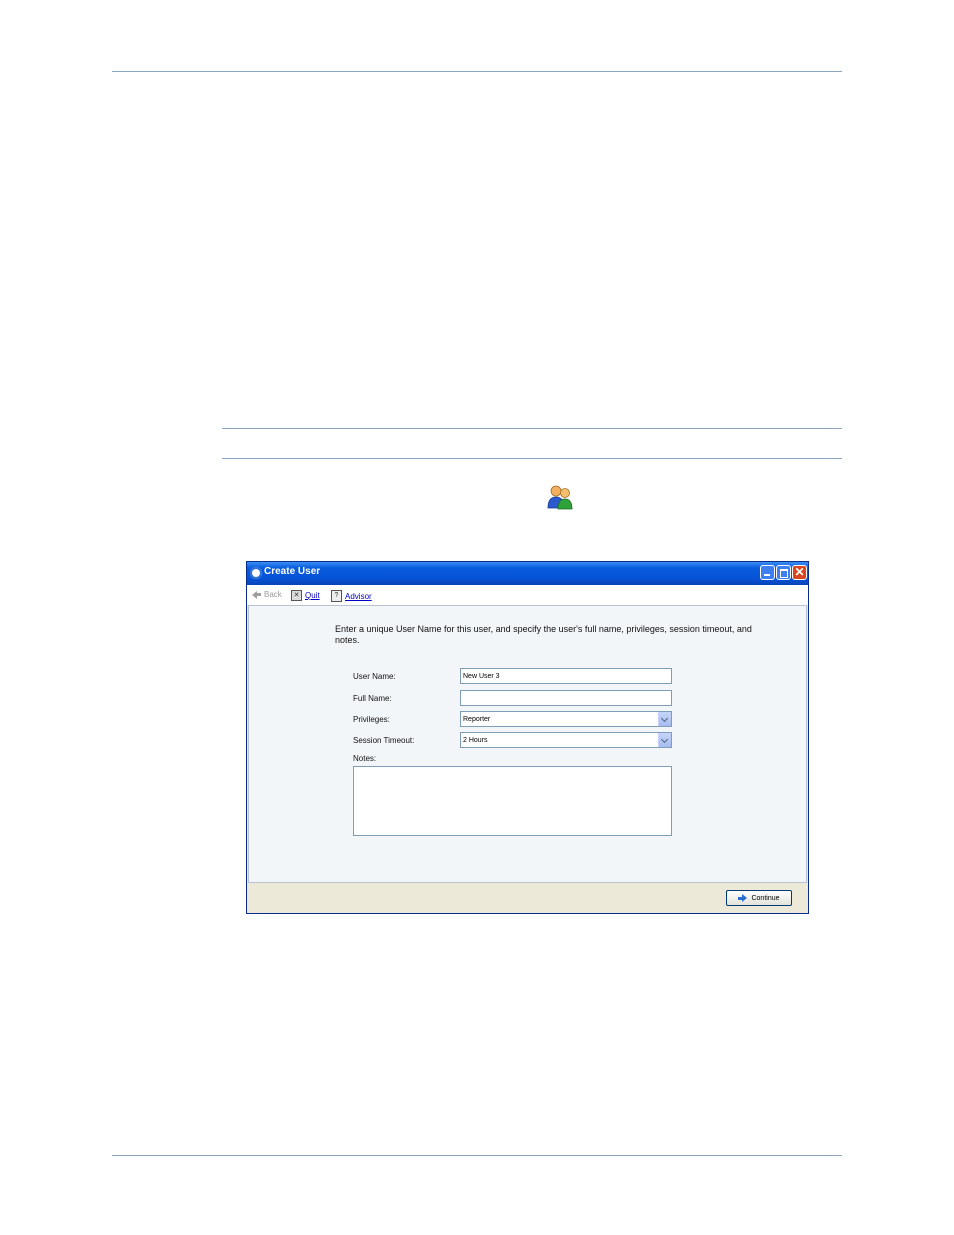 Image resolution: width=954 pixels, height=1235 pixels. Describe the element at coordinates (336, 596) in the screenshot. I see `advisor-icon: ?` at that location.